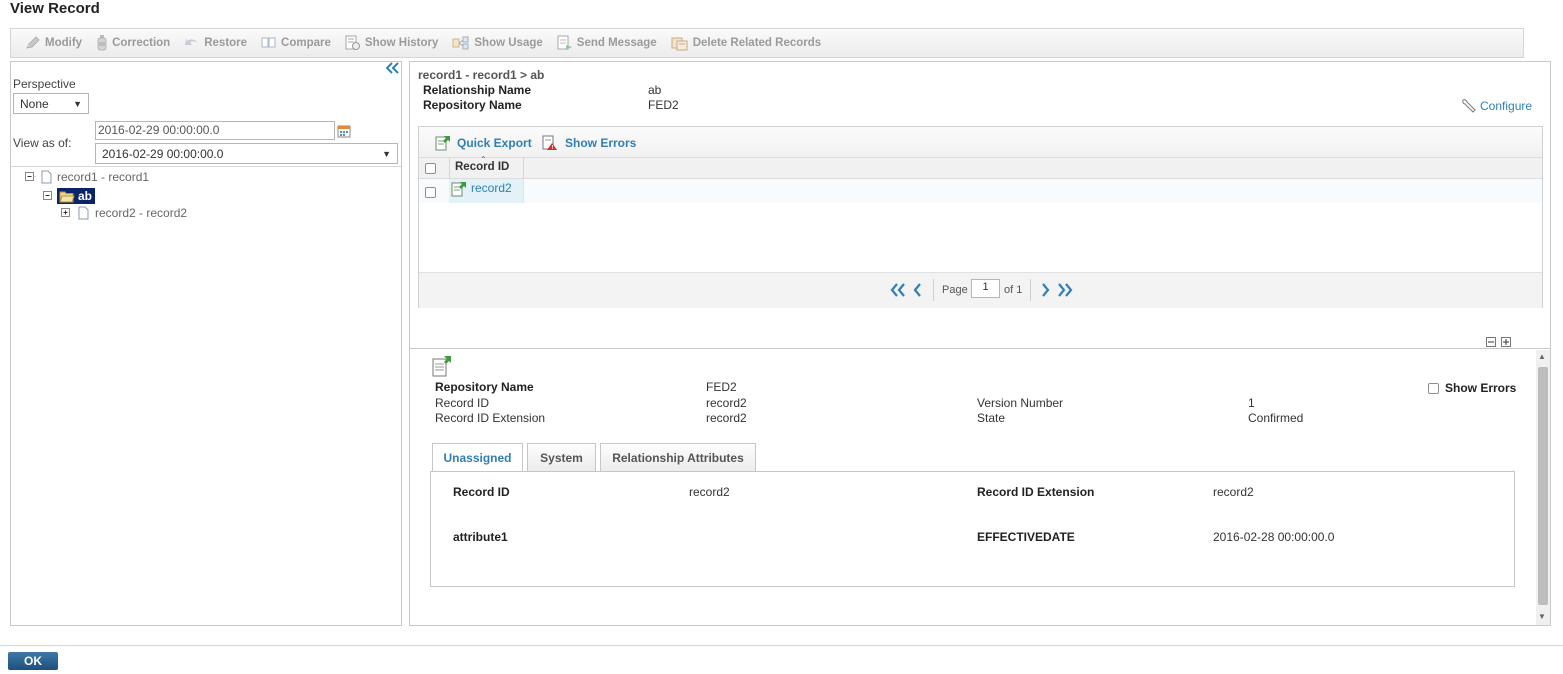 The image size is (1563, 674). I want to click on modify-label: Modify, so click(64, 43).